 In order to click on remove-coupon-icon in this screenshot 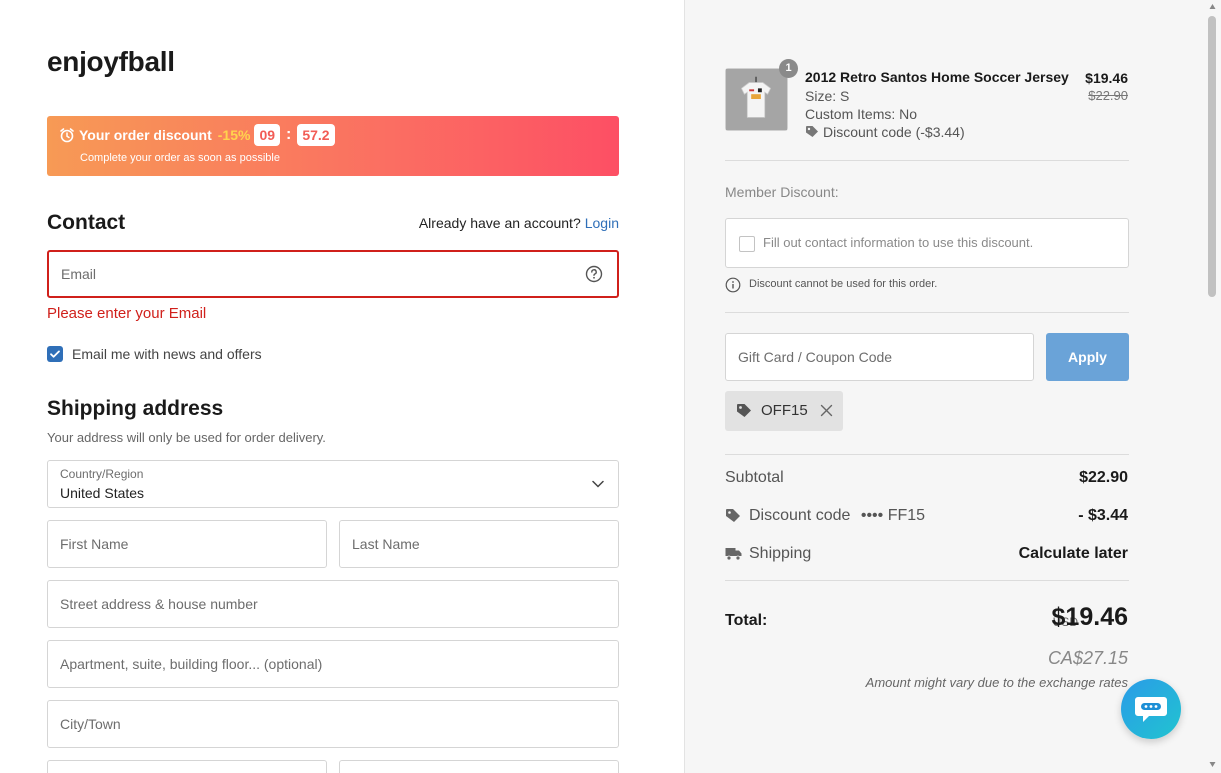, I will do `click(826, 410)`.